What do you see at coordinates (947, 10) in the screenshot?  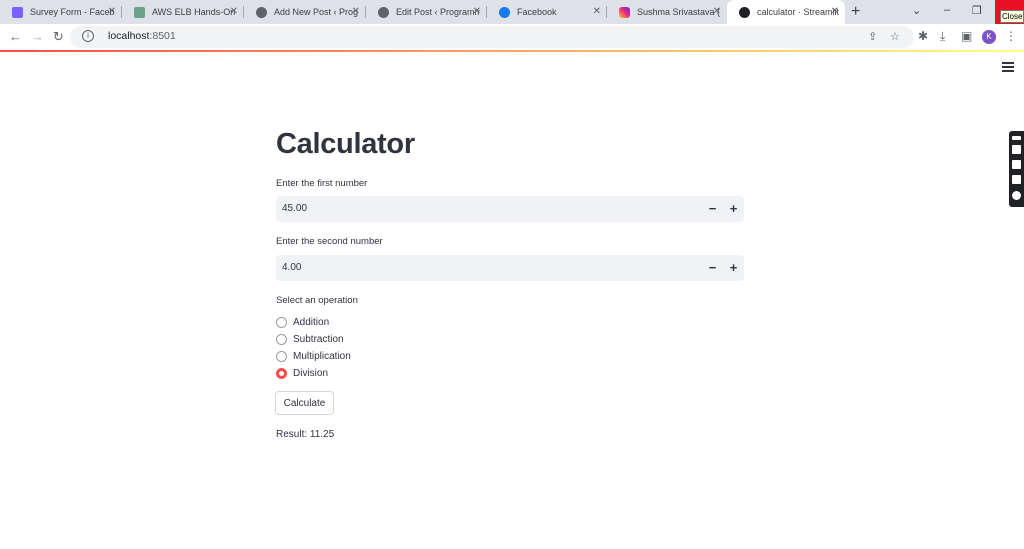 I see `minimize-icon: –` at bounding box center [947, 10].